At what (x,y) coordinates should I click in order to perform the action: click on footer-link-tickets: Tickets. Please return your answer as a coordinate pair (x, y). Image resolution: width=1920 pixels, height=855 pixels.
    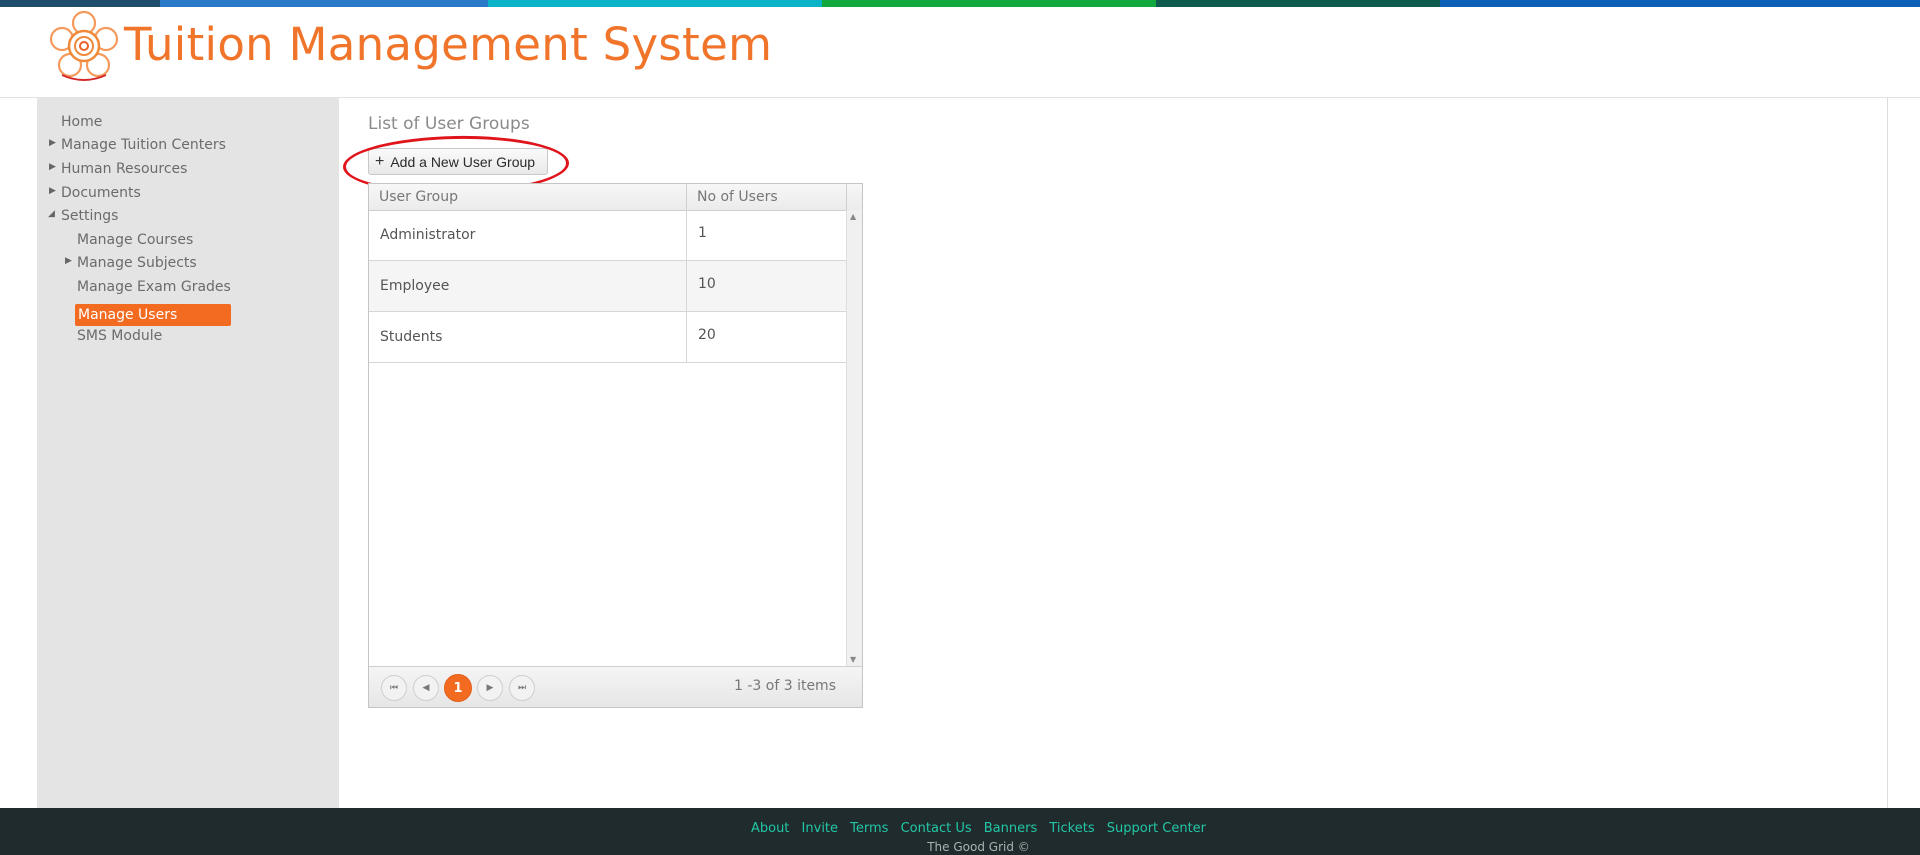
    Looking at the image, I should click on (1071, 828).